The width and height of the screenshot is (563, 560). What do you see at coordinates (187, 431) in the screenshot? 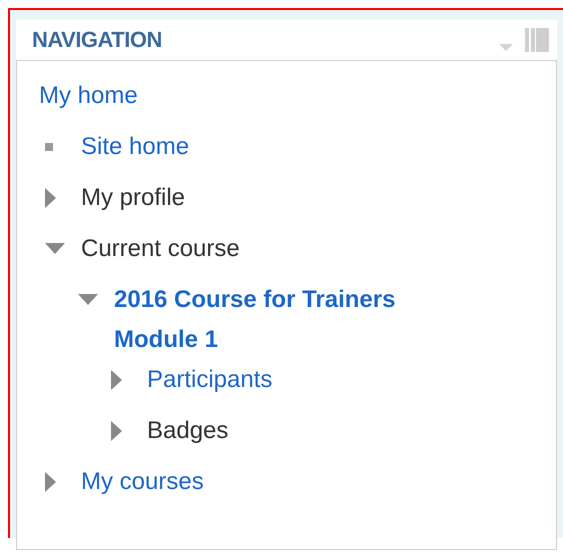
I see `nav-label: Badges` at bounding box center [187, 431].